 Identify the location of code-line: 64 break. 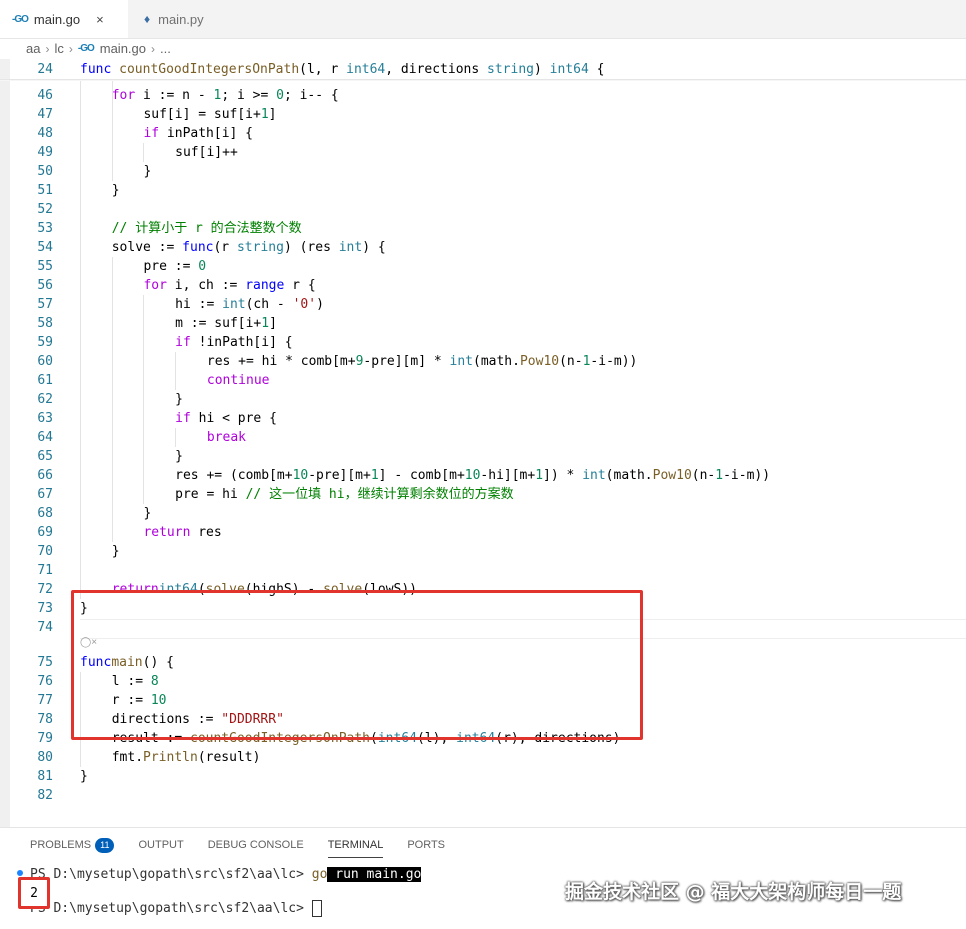
(483, 437).